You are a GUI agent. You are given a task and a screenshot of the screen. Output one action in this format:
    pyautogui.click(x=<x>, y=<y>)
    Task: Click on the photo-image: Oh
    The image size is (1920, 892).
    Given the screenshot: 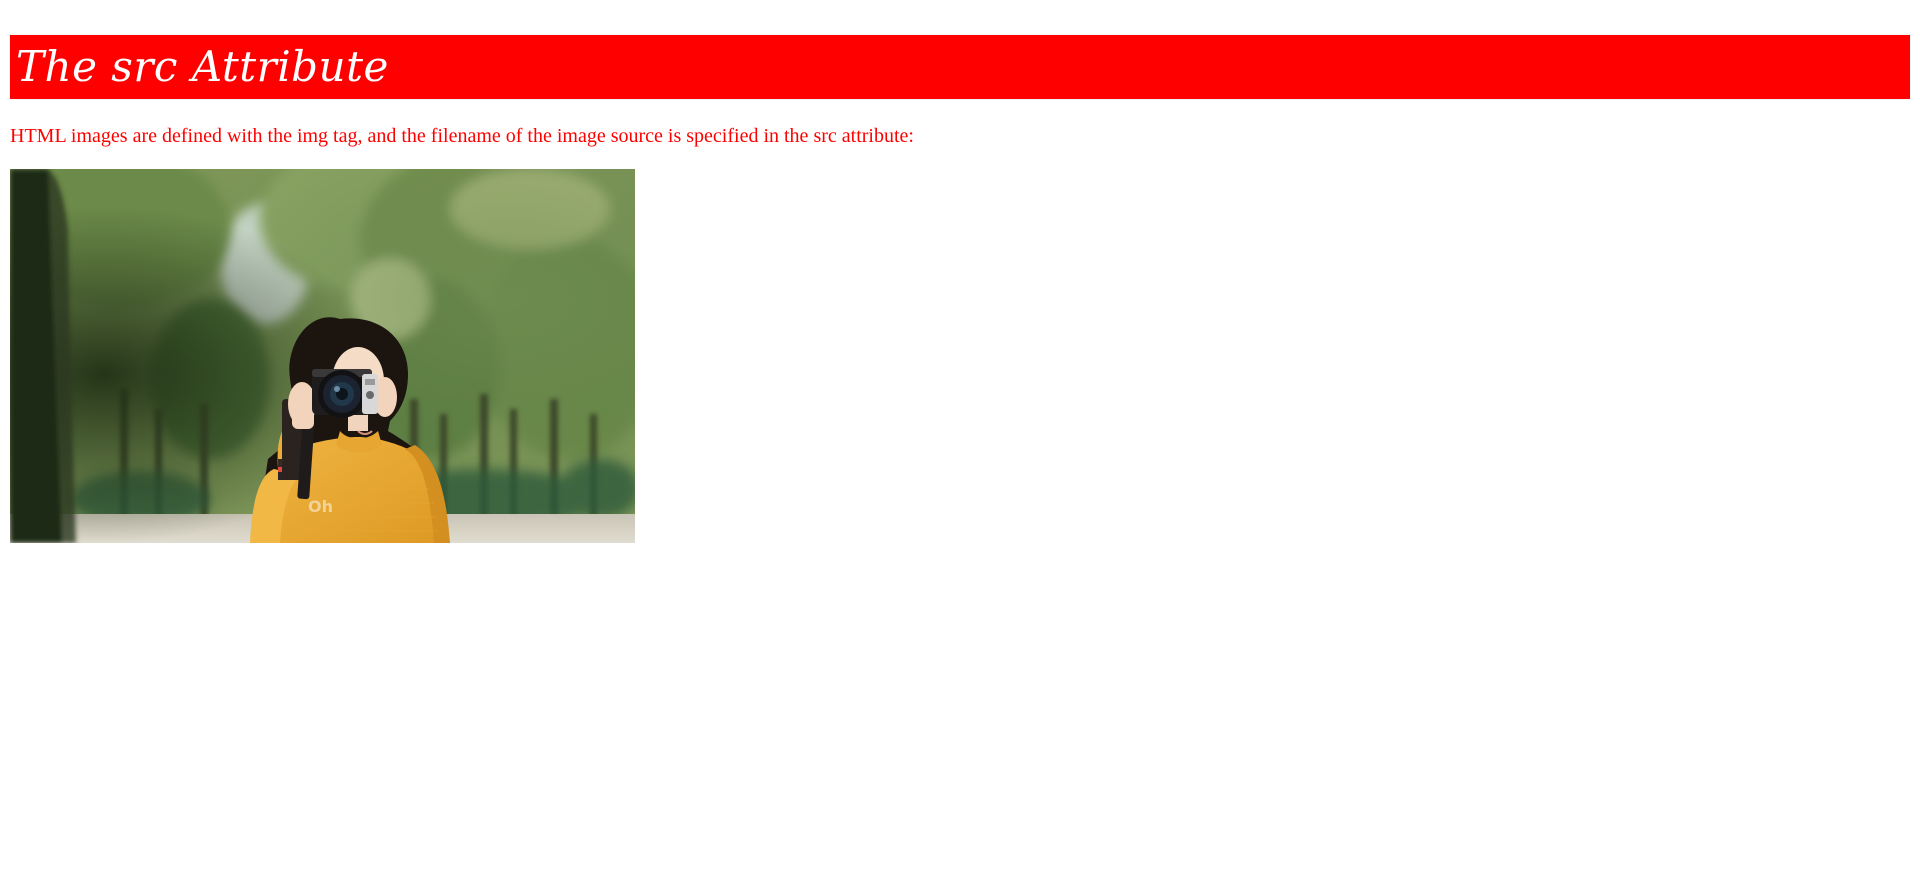 What is the action you would take?
    pyautogui.click(x=322, y=356)
    